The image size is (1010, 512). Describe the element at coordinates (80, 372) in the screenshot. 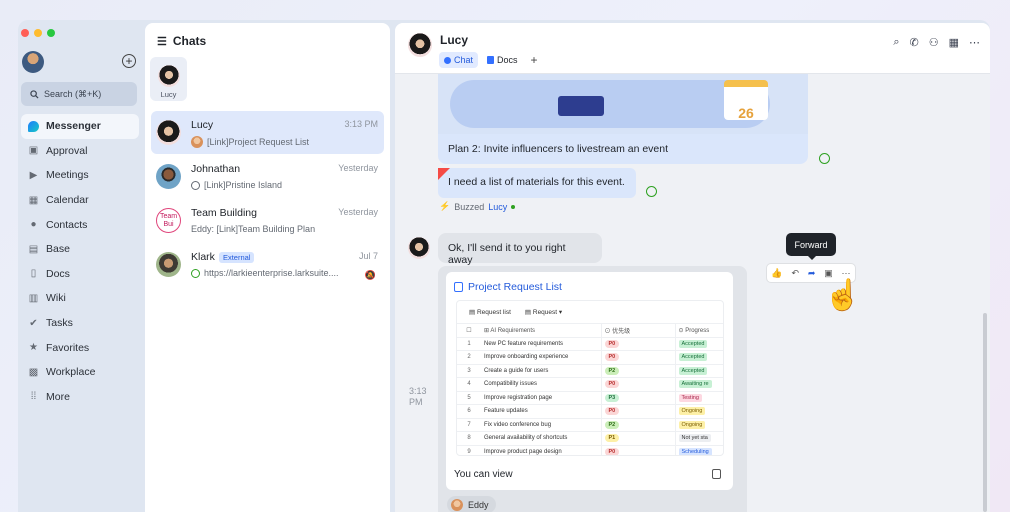

I see `nav-item-workplace: ▩ Workplace` at that location.